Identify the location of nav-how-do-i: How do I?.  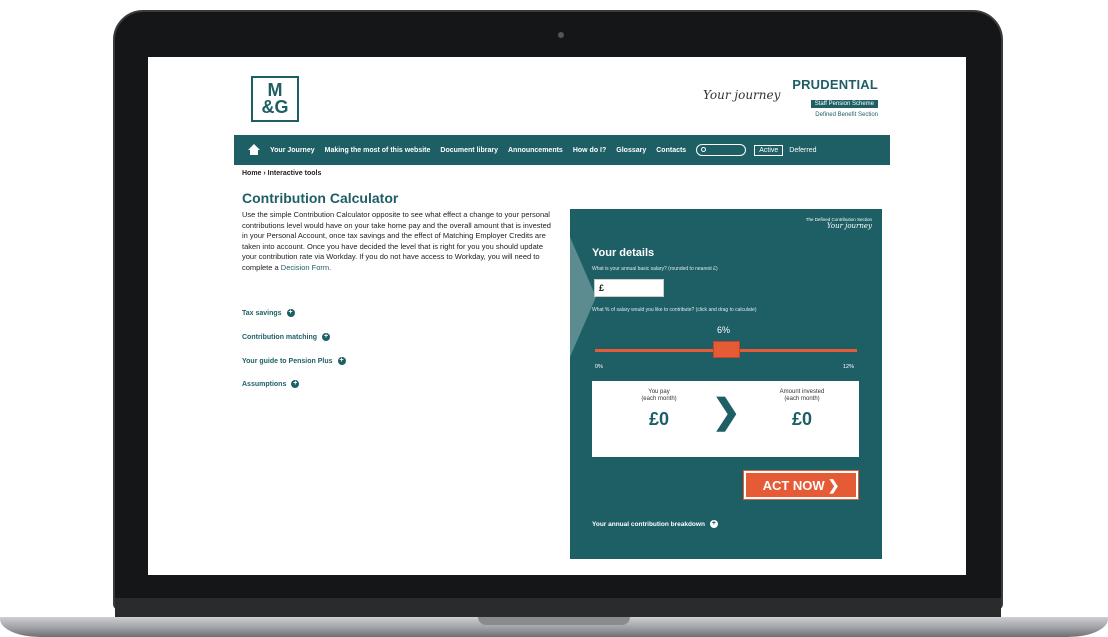
(589, 150).